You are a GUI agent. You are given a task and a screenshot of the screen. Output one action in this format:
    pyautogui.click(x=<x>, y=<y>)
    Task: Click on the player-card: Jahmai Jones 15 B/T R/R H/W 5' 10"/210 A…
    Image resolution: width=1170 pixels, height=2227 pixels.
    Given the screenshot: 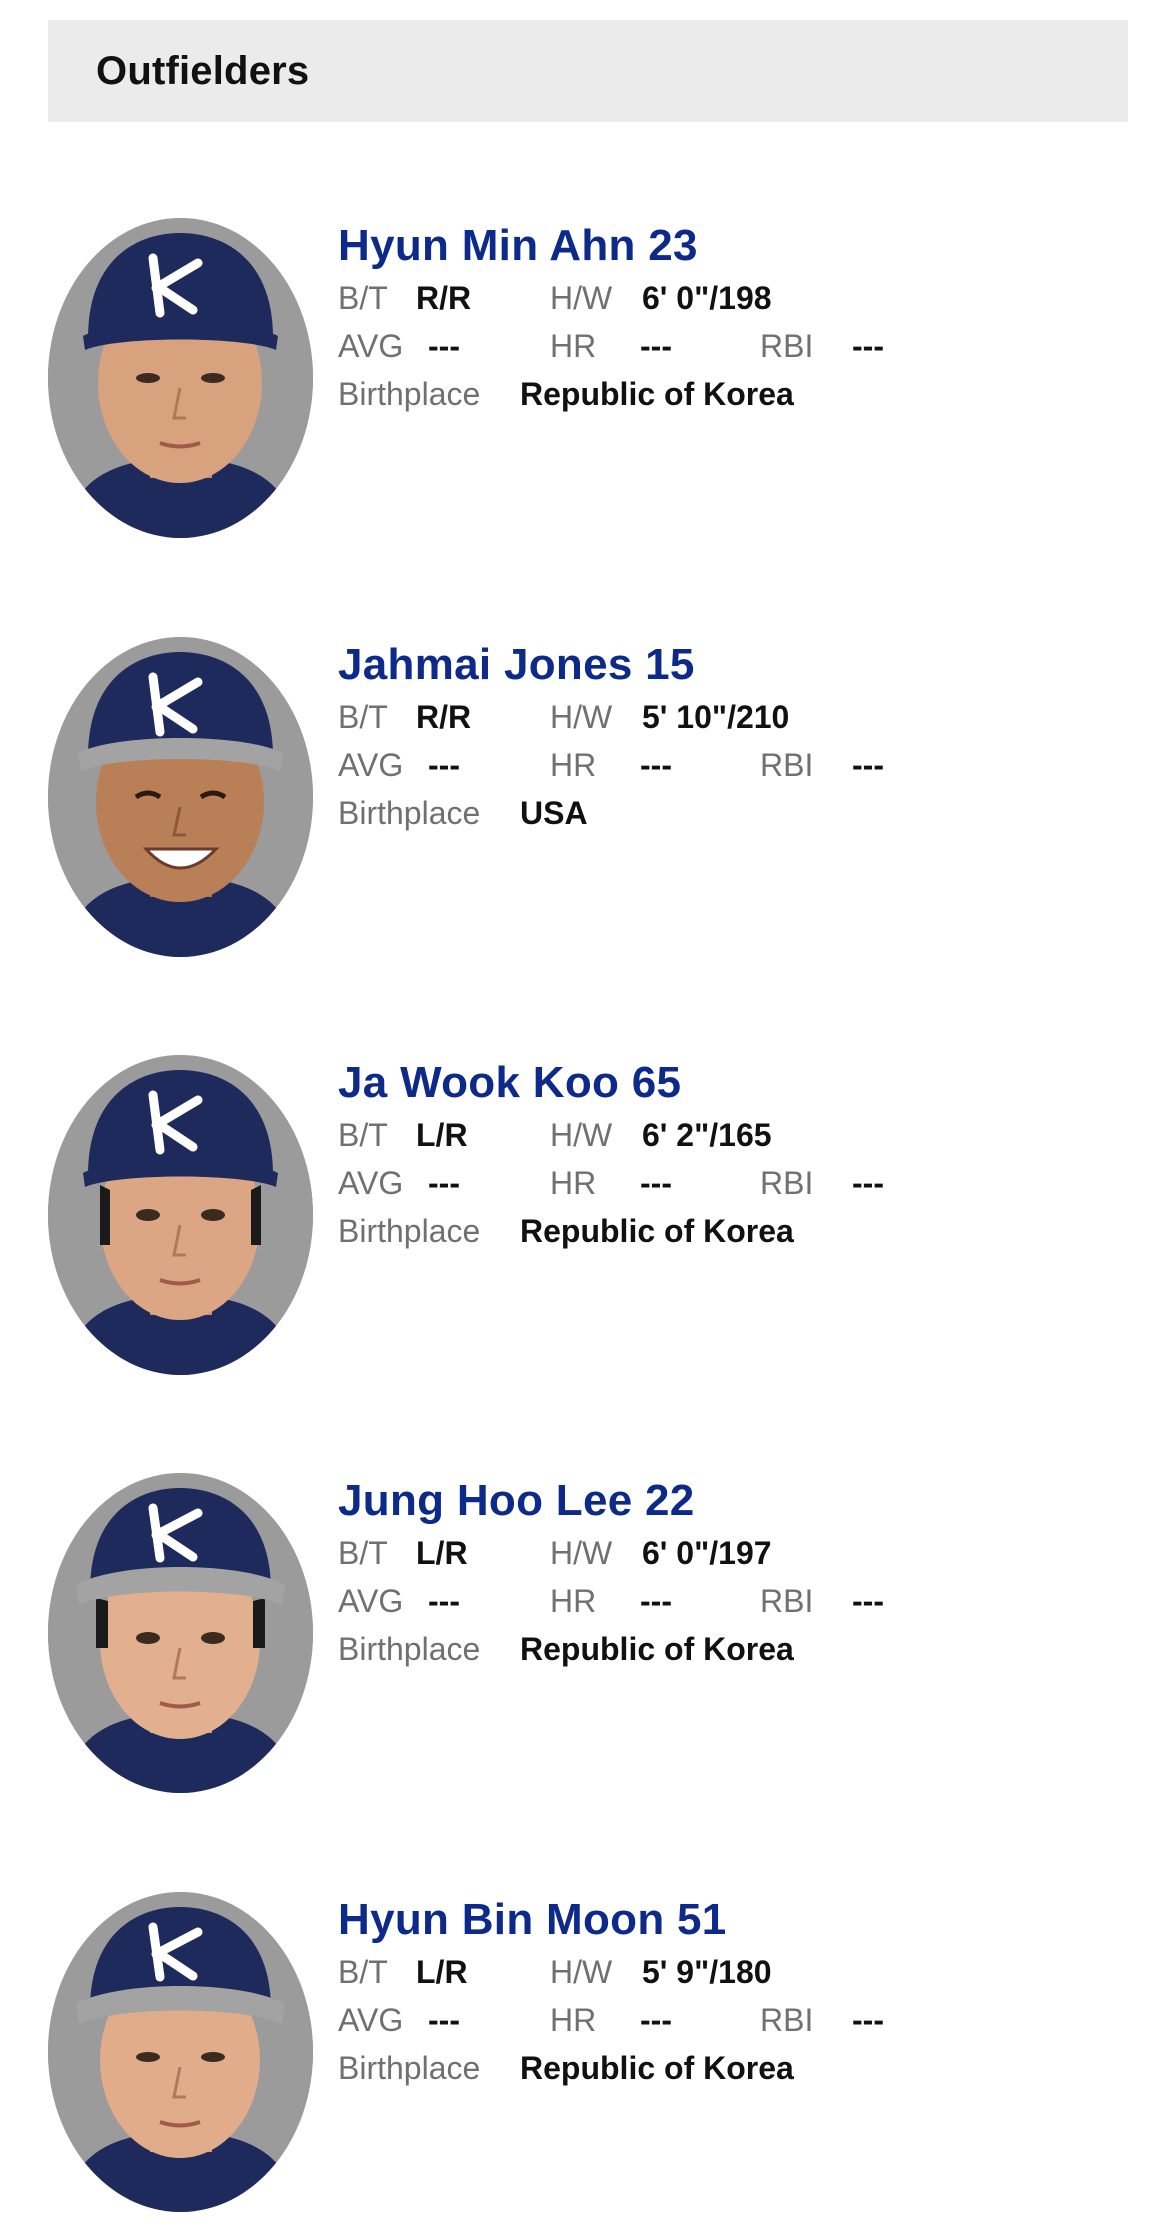 What is the action you would take?
    pyautogui.click(x=588, y=802)
    